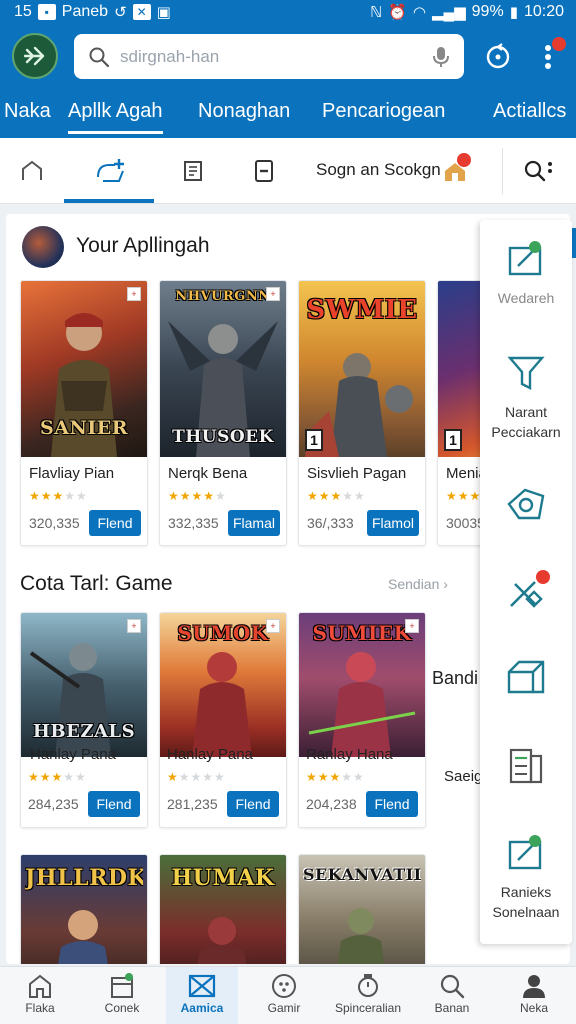 Image resolution: width=576 pixels, height=1024 pixels. Describe the element at coordinates (32, 171) in the screenshot. I see `home-button` at that location.